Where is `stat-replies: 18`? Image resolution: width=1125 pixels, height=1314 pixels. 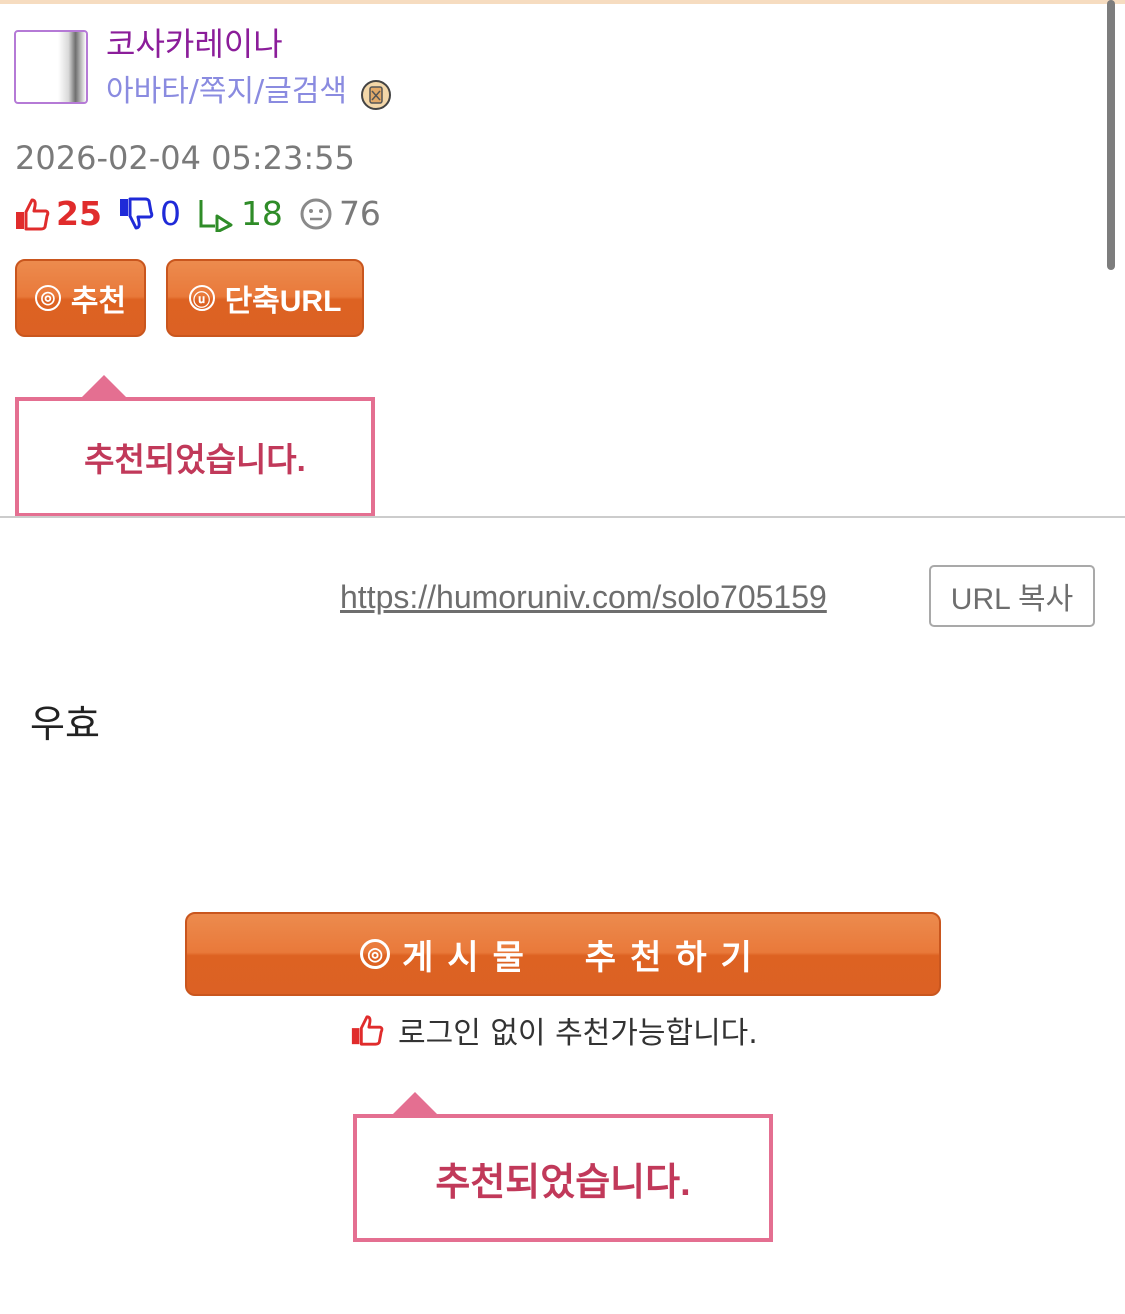 stat-replies: 18 is located at coordinates (240, 214).